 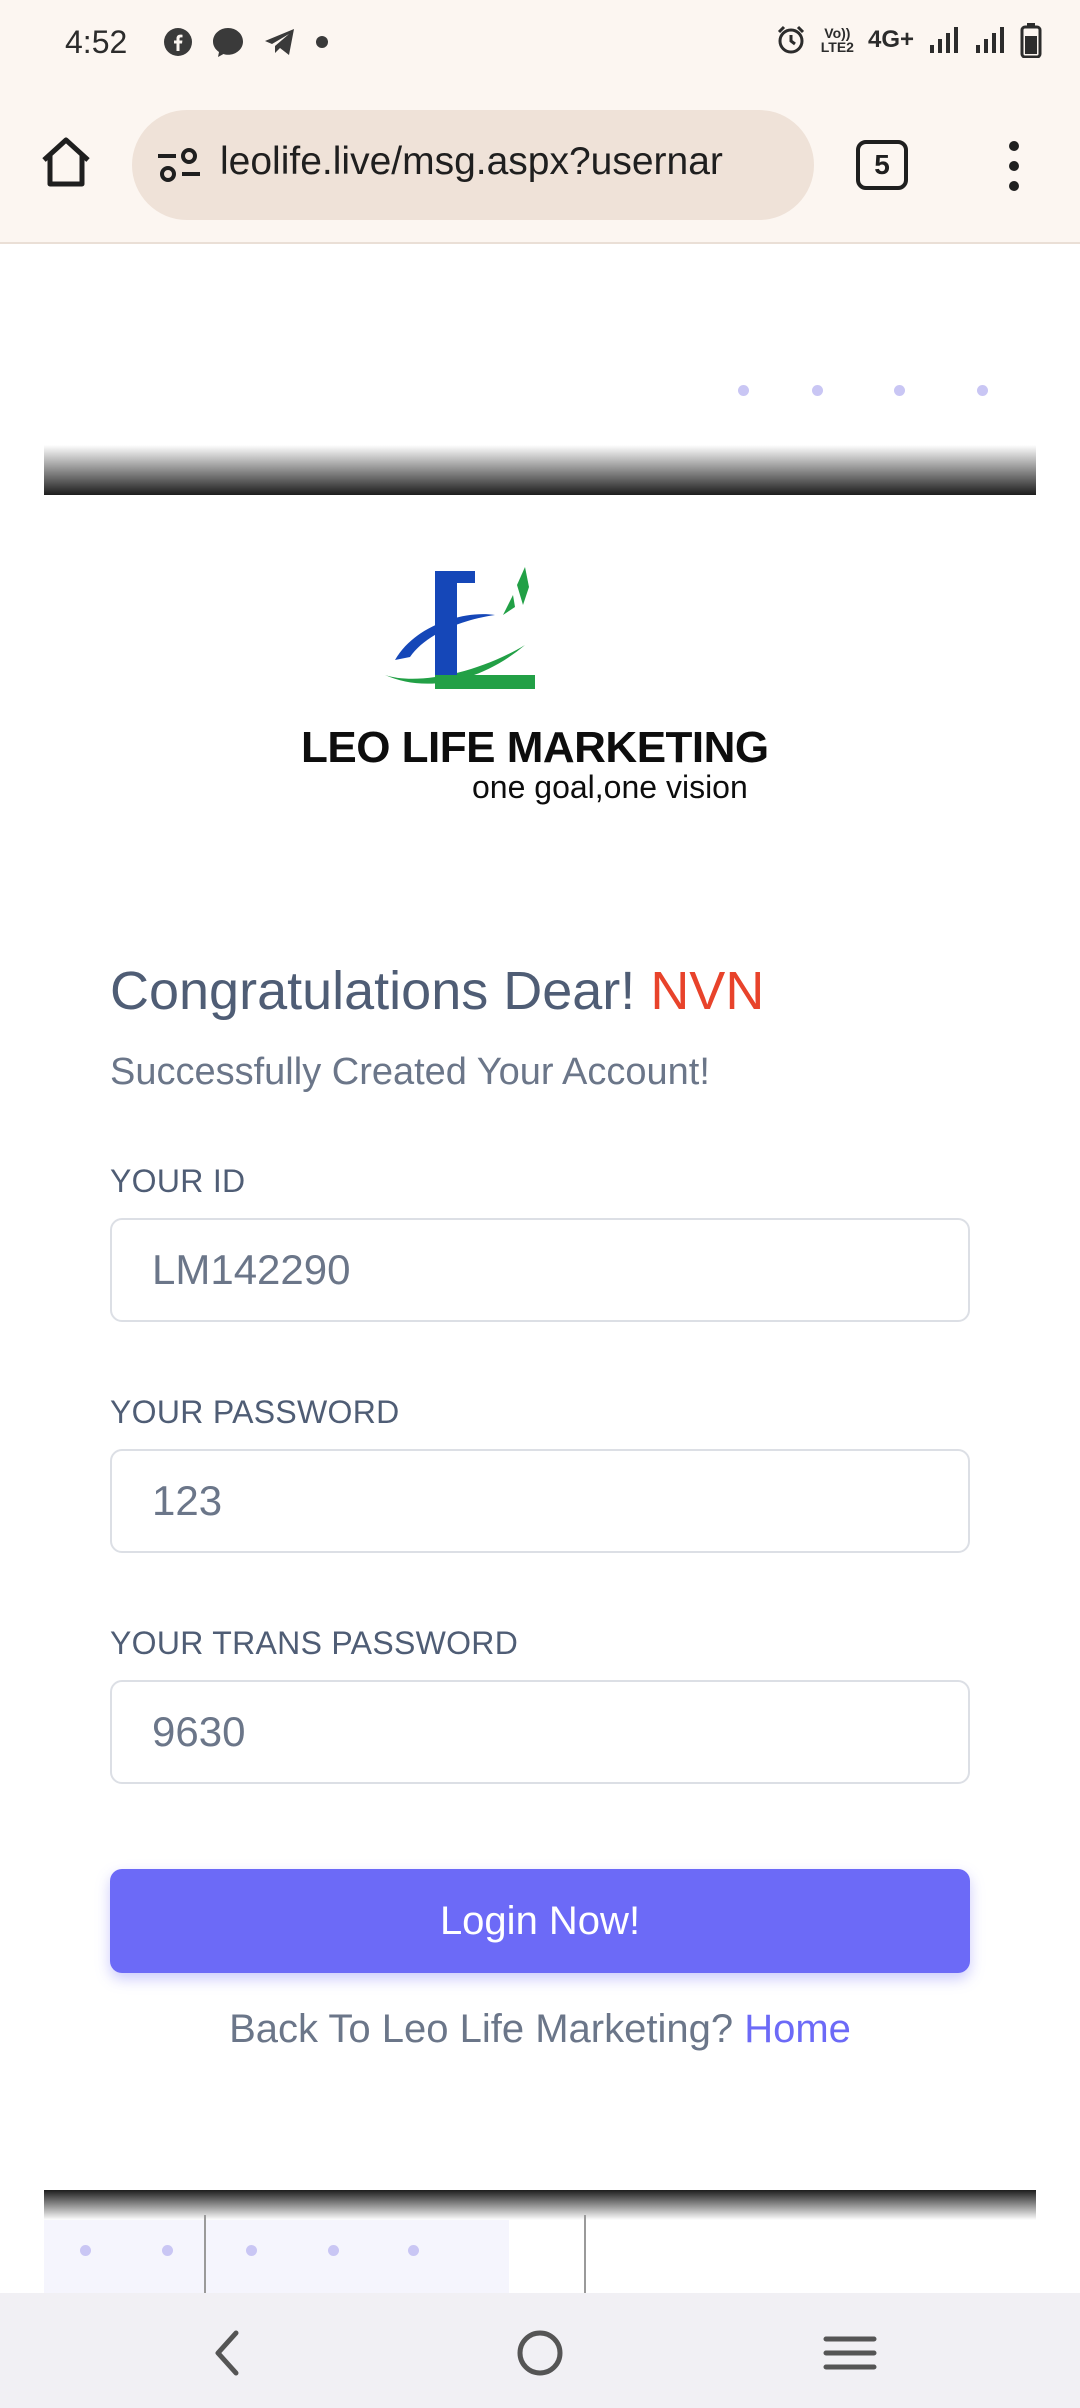 I want to click on back-to-home: Back To Leo Life Marketing? Home, so click(x=540, y=2029).